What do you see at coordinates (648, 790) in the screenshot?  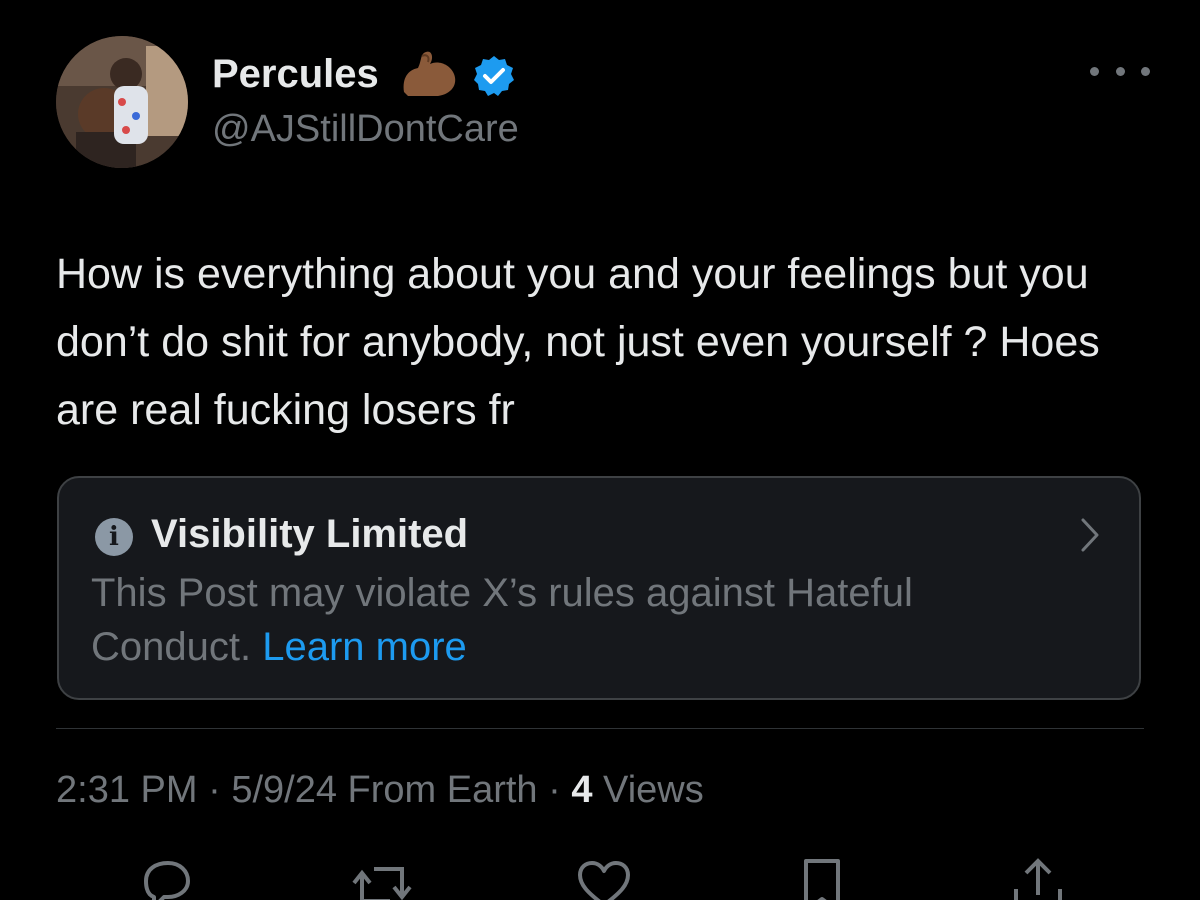 I see `views-label: Views` at bounding box center [648, 790].